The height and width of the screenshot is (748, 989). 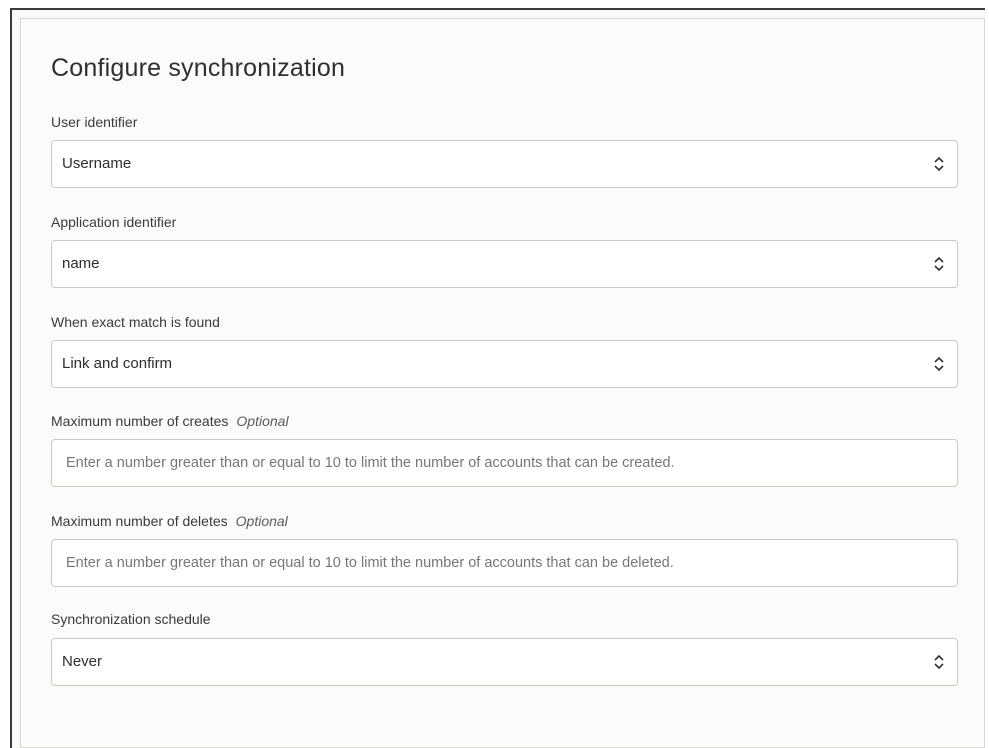 What do you see at coordinates (114, 222) in the screenshot?
I see `application-identifier-label: Application identifier` at bounding box center [114, 222].